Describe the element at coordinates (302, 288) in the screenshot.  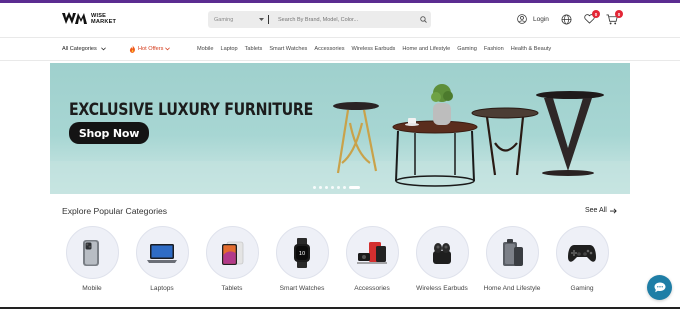
I see `category-label: Smart Watches` at that location.